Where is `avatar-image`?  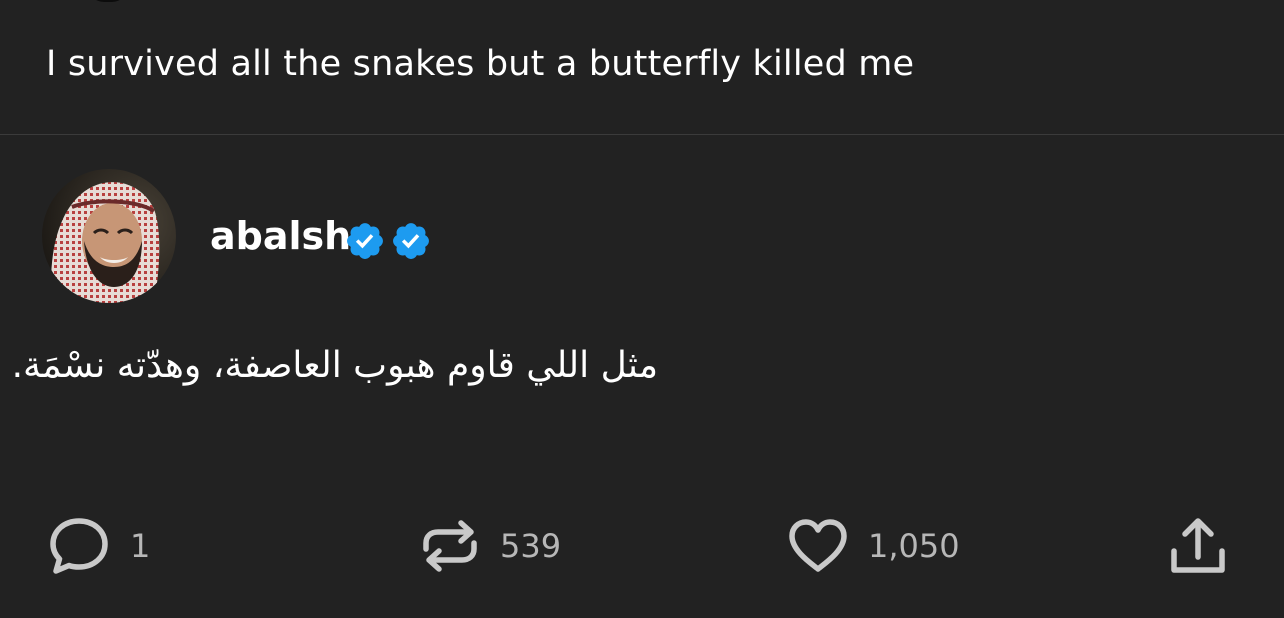
avatar-image is located at coordinates (109, 236).